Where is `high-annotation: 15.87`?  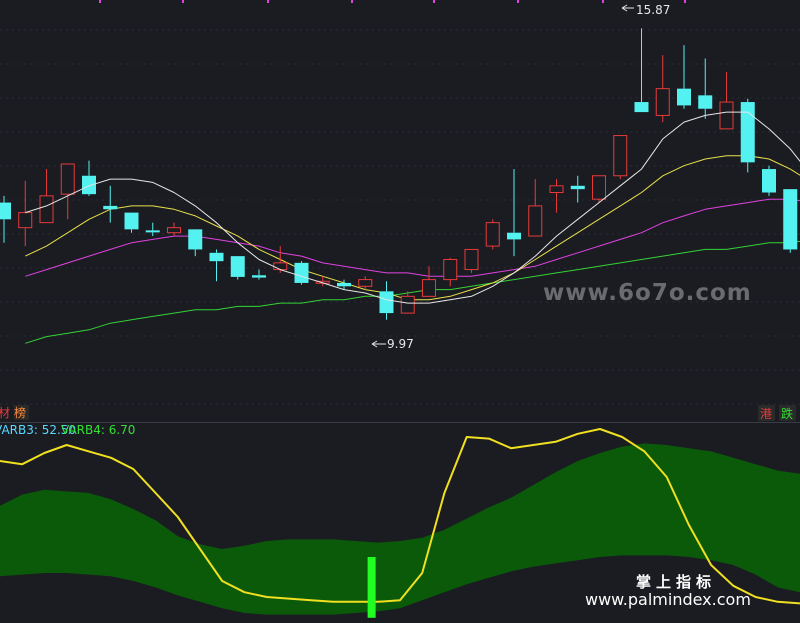
high-annotation: 15.87 is located at coordinates (645, 10).